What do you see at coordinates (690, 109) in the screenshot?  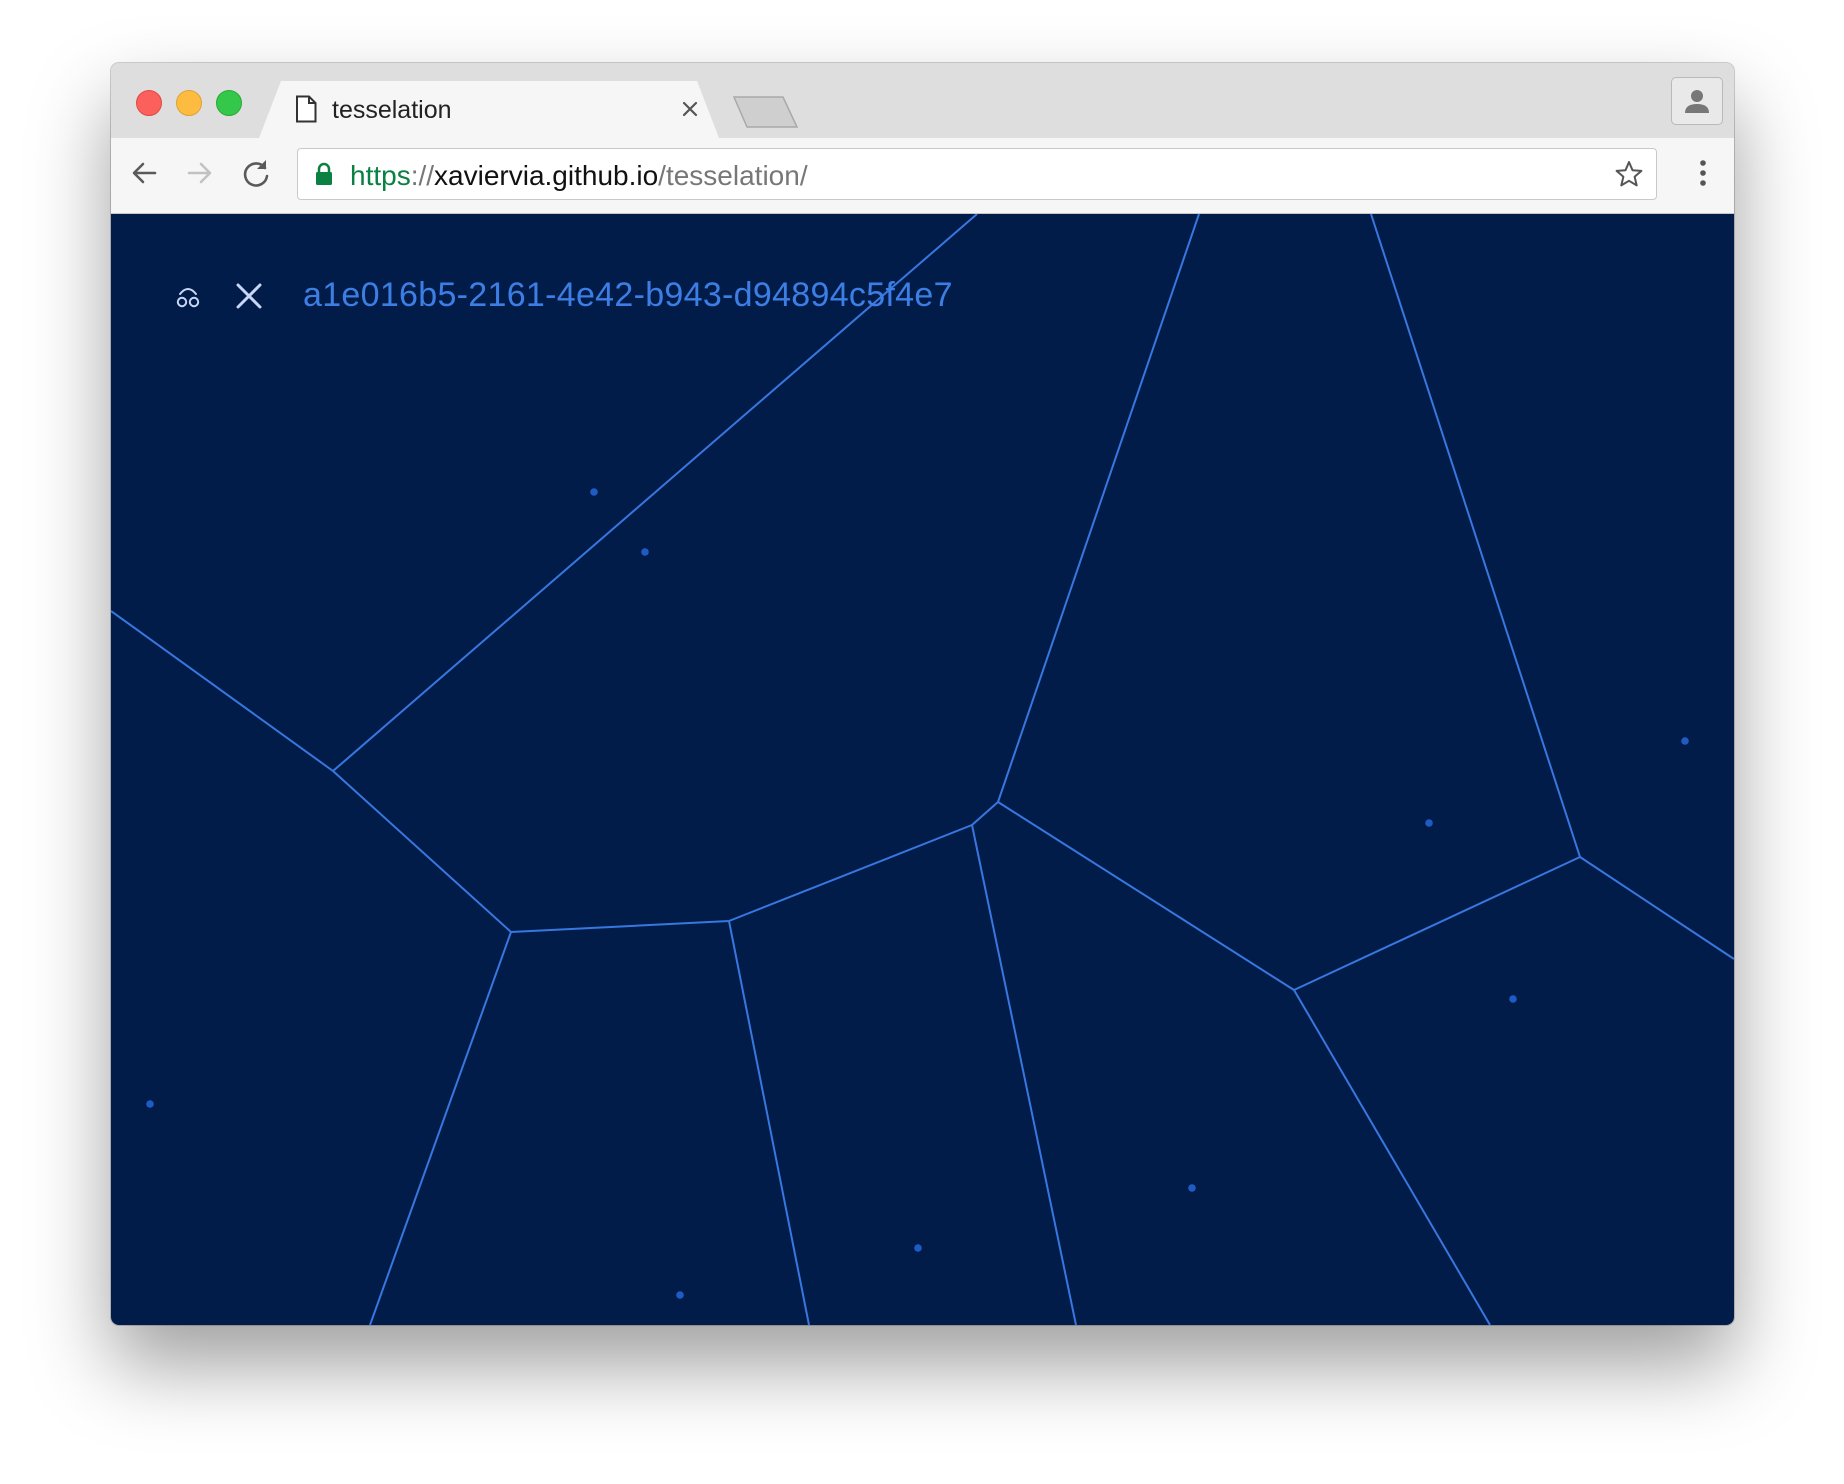 I see `tab-close-icon` at bounding box center [690, 109].